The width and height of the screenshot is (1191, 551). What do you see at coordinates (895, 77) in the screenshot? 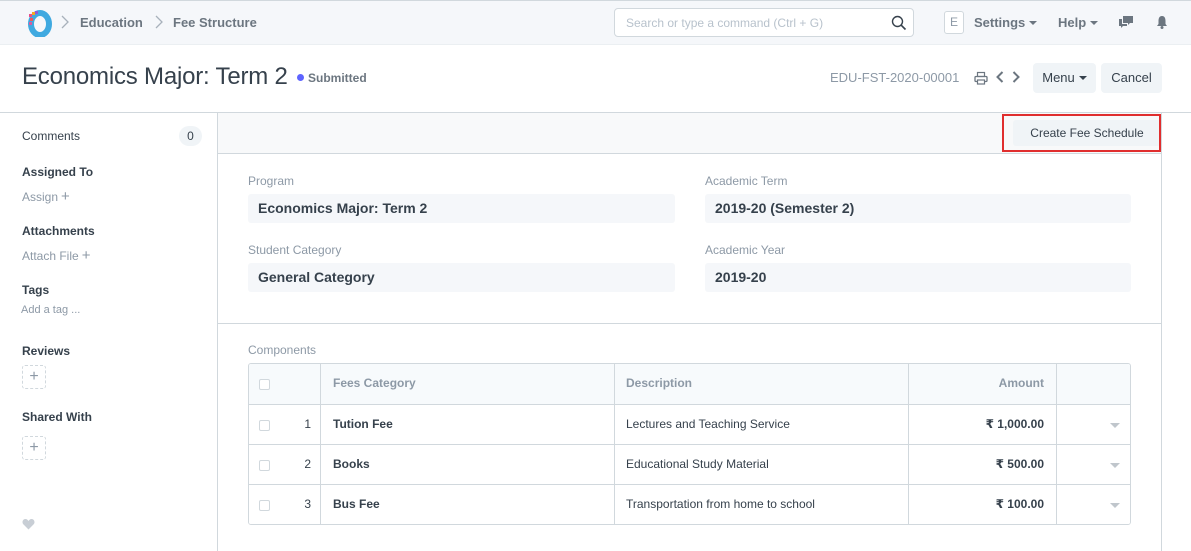
I see `document-id: EDU-FST-2020-00001` at bounding box center [895, 77].